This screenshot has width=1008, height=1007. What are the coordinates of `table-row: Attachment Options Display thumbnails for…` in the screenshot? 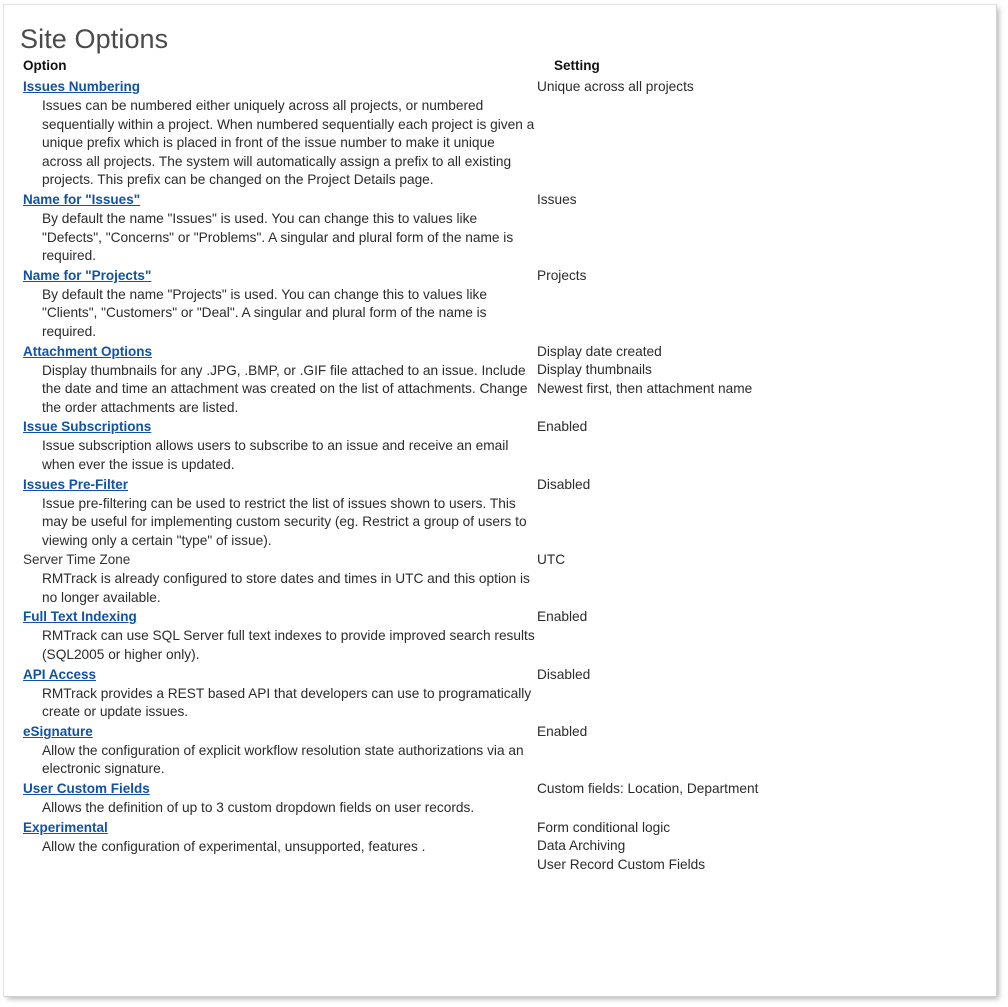 It's located at (504, 380).